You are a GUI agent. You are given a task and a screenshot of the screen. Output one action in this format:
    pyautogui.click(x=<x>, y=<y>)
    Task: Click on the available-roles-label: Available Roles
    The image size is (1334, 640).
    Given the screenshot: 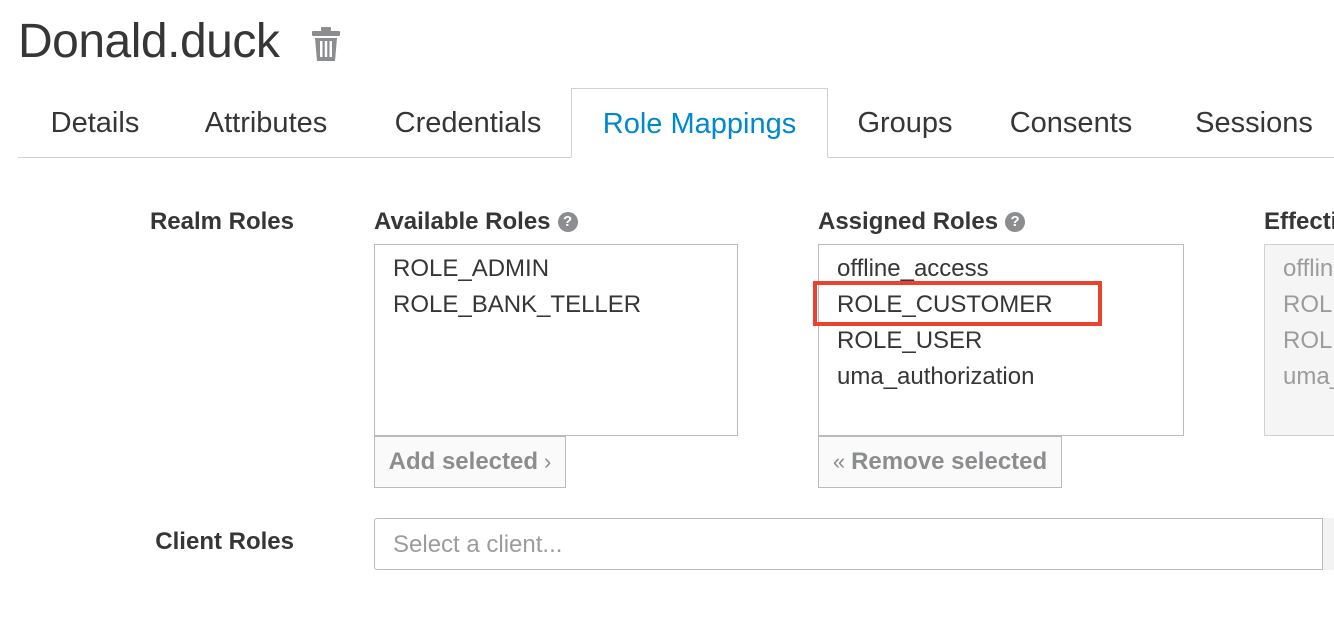 What is the action you would take?
    pyautogui.click(x=462, y=221)
    